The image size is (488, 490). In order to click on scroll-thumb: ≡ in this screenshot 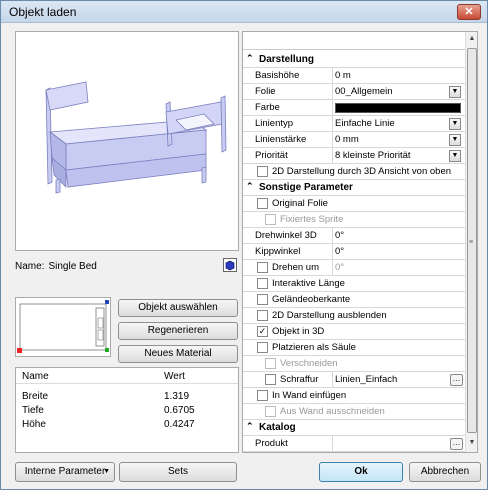, I will do `click(472, 240)`.